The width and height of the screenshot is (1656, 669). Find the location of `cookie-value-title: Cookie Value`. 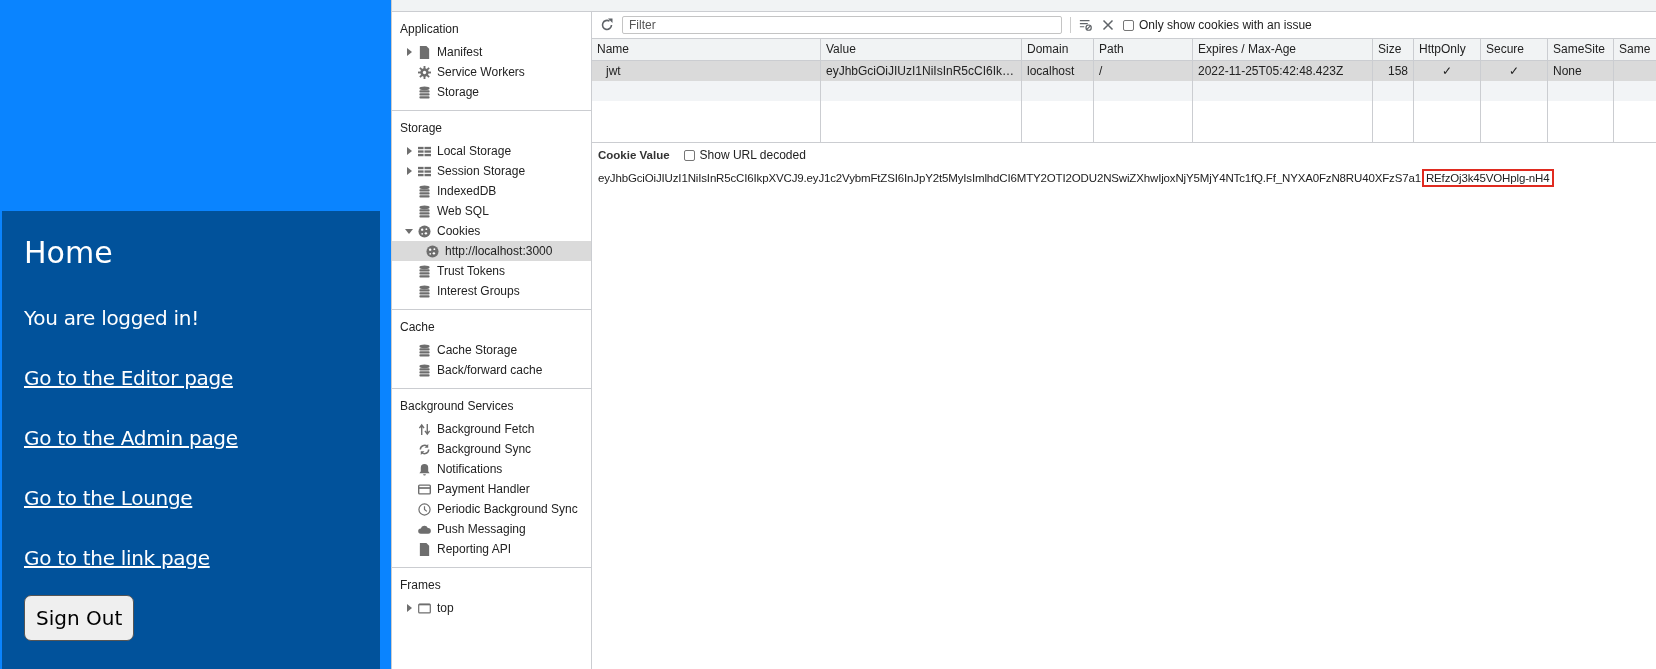

cookie-value-title: Cookie Value is located at coordinates (634, 155).